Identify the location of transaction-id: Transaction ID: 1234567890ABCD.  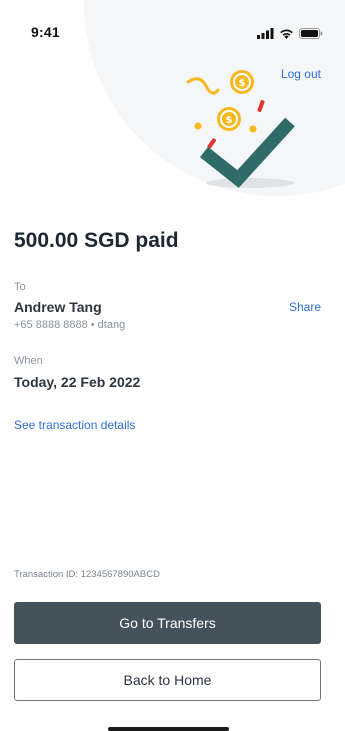
(87, 574).